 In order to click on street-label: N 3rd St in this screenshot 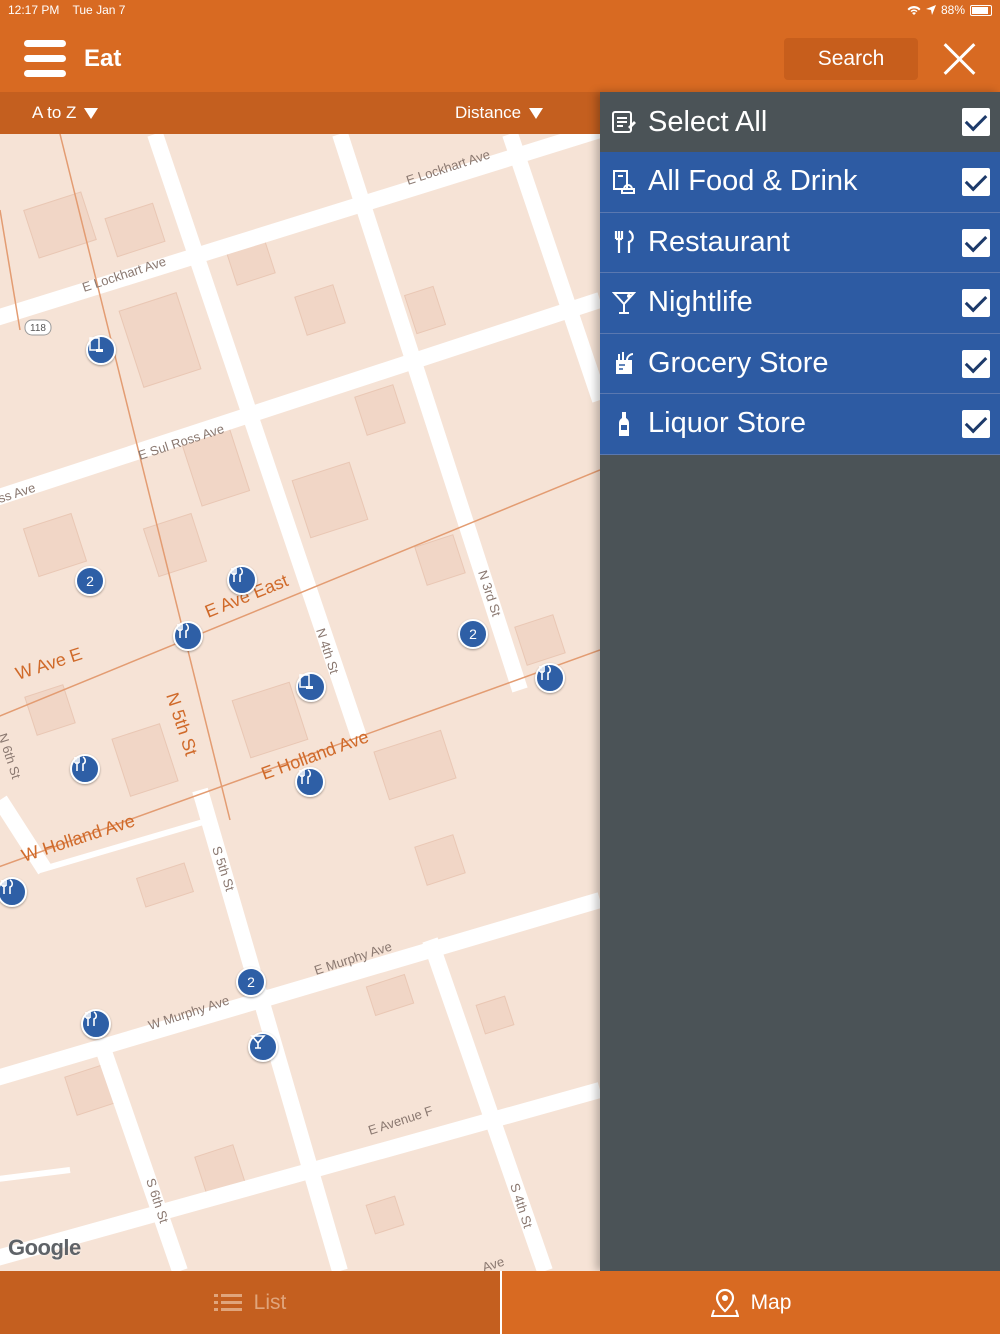, I will do `click(489, 593)`.